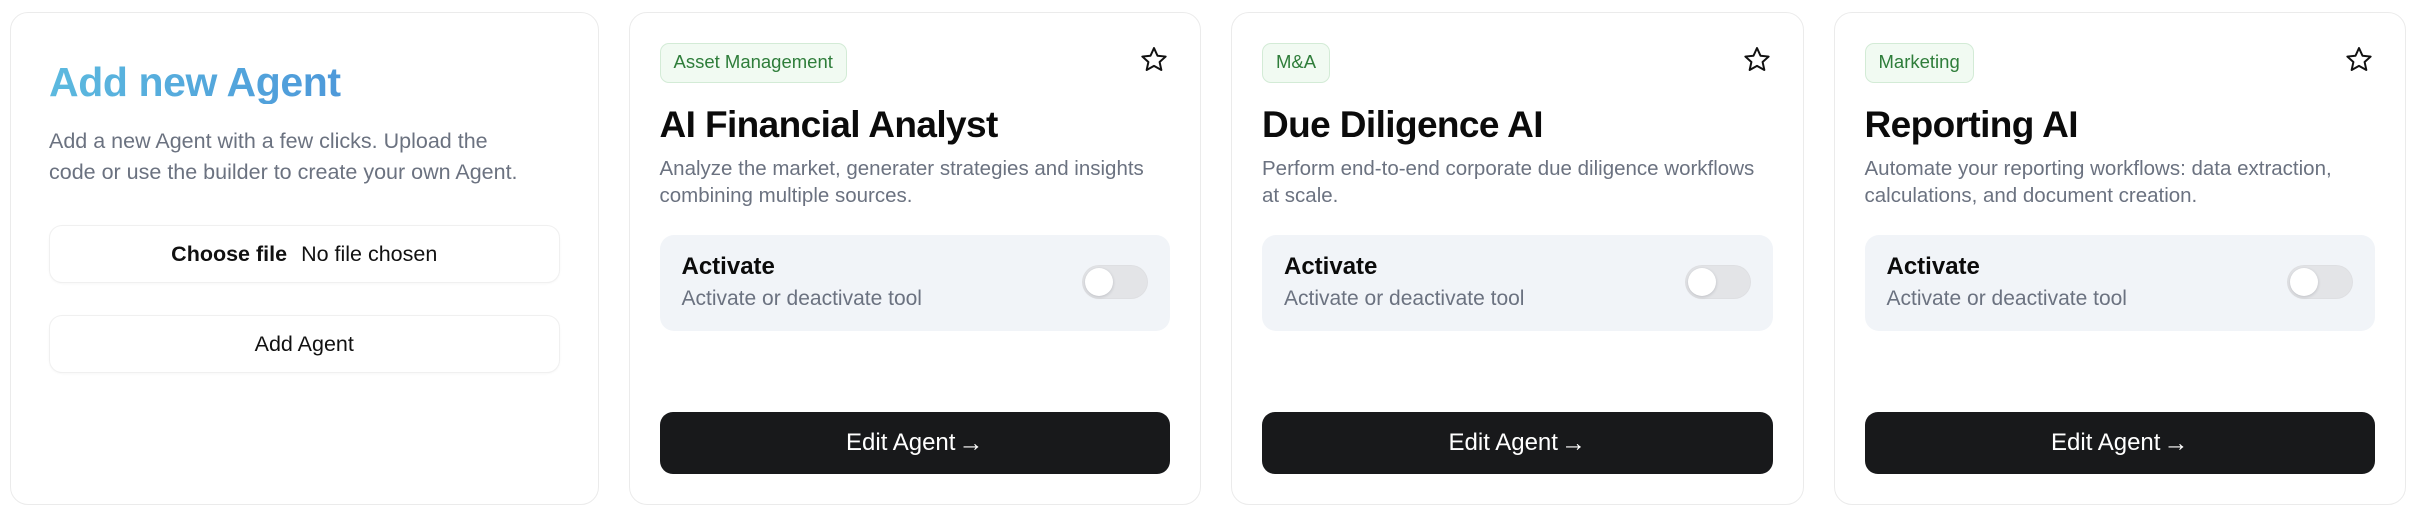 Image resolution: width=2416 pixels, height=518 pixels. I want to click on page-title: Add new Agent, so click(304, 82).